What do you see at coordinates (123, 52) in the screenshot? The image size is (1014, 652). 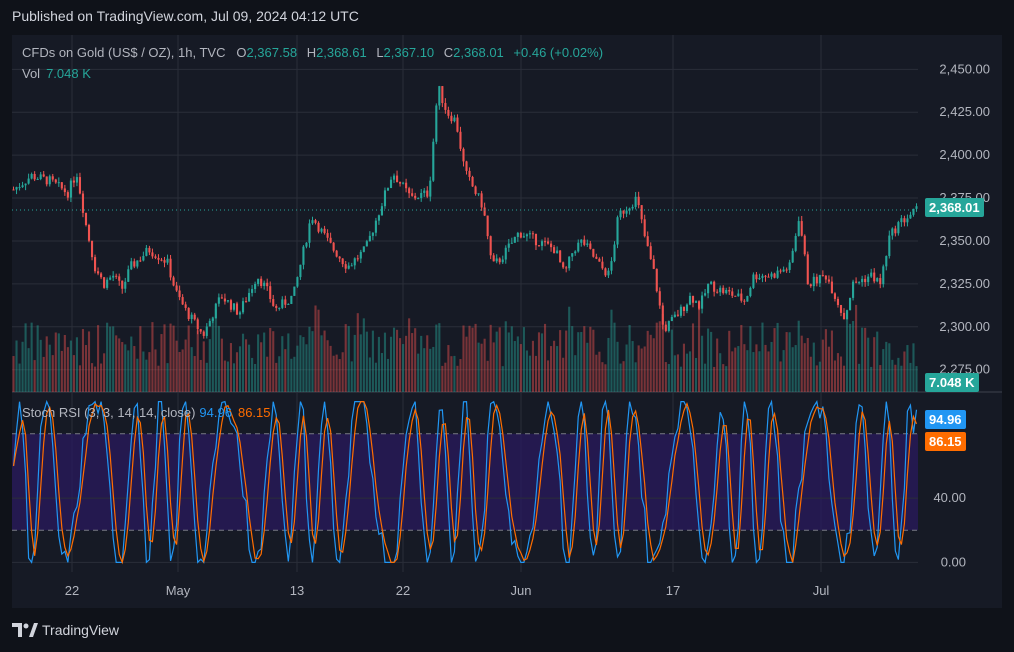 I see `symbol-label: CFDs on Gold (US$ / OZ), 1h, TVC` at bounding box center [123, 52].